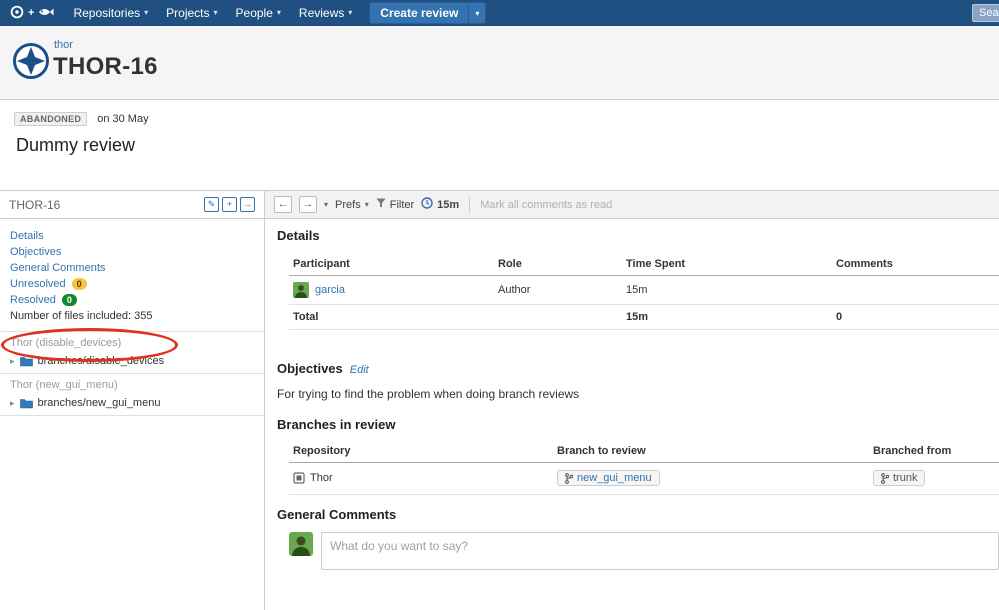  I want to click on expand-panel-icon: →, so click(247, 204).